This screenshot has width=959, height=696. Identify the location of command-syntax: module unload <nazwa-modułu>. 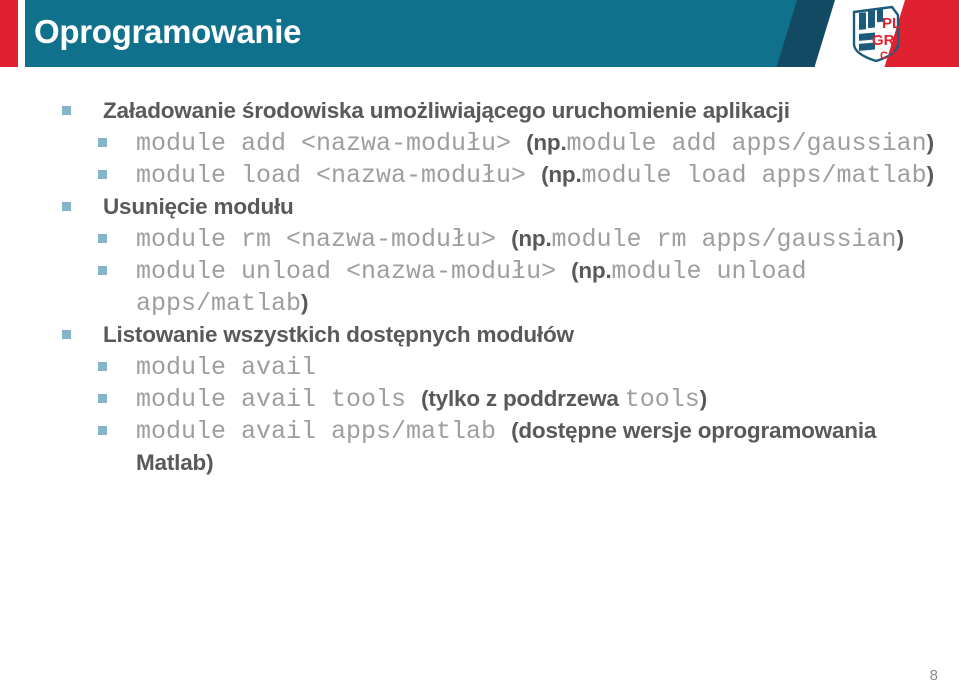
(354, 271).